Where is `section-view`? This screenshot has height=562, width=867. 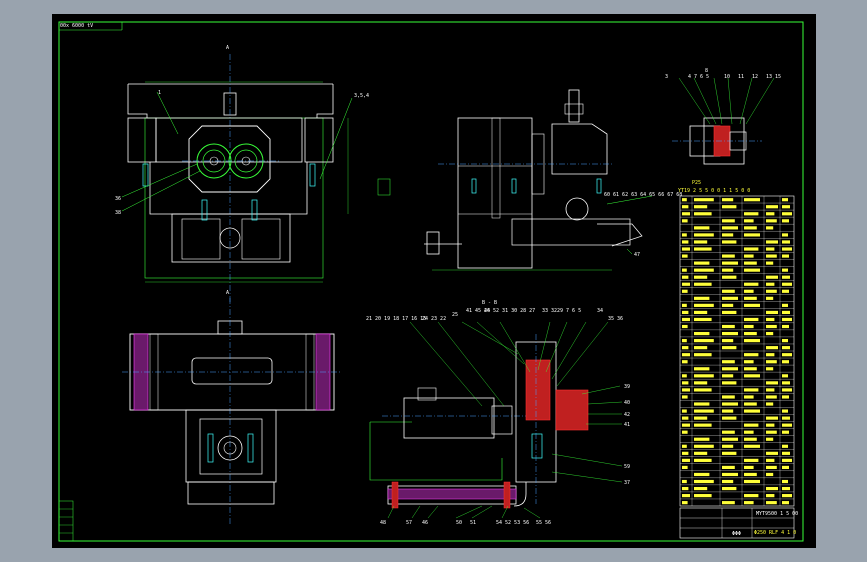 section-view is located at coordinates (496, 420).